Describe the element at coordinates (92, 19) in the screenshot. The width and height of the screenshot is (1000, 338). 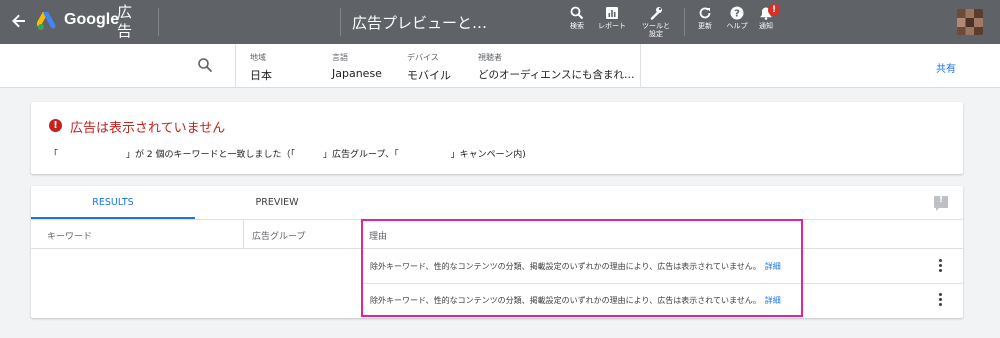
I see `brand-name: Google` at that location.